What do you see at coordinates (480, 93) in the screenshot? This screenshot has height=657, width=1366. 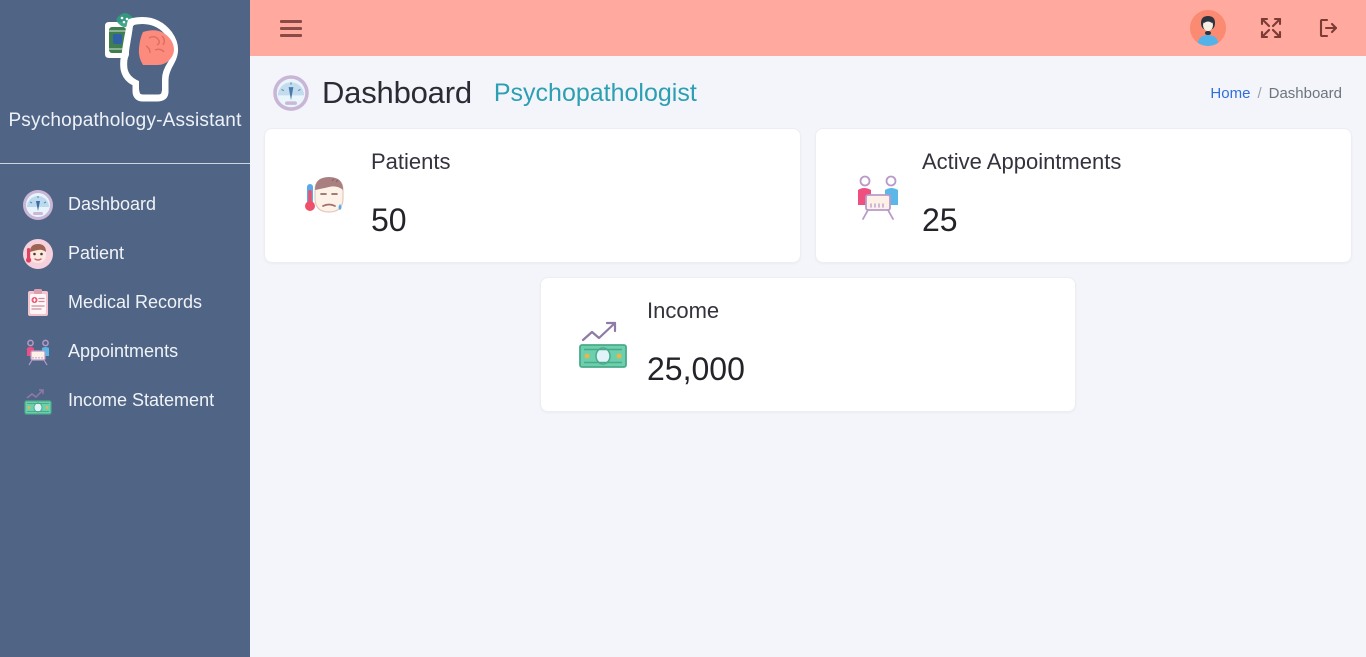 I see `page-title-group: Dashboard Psychopathologist` at bounding box center [480, 93].